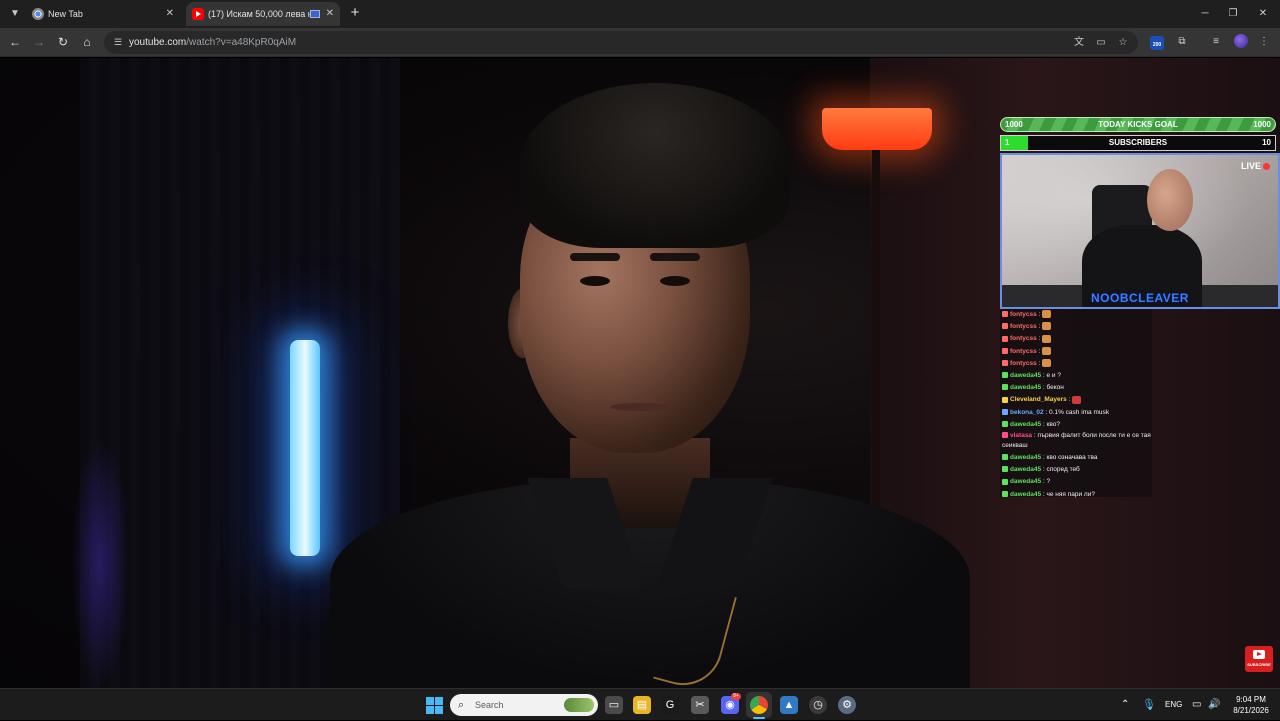 The image size is (1280, 721). What do you see at coordinates (1251, 699) in the screenshot?
I see `clock-time: 9:04 PM` at bounding box center [1251, 699].